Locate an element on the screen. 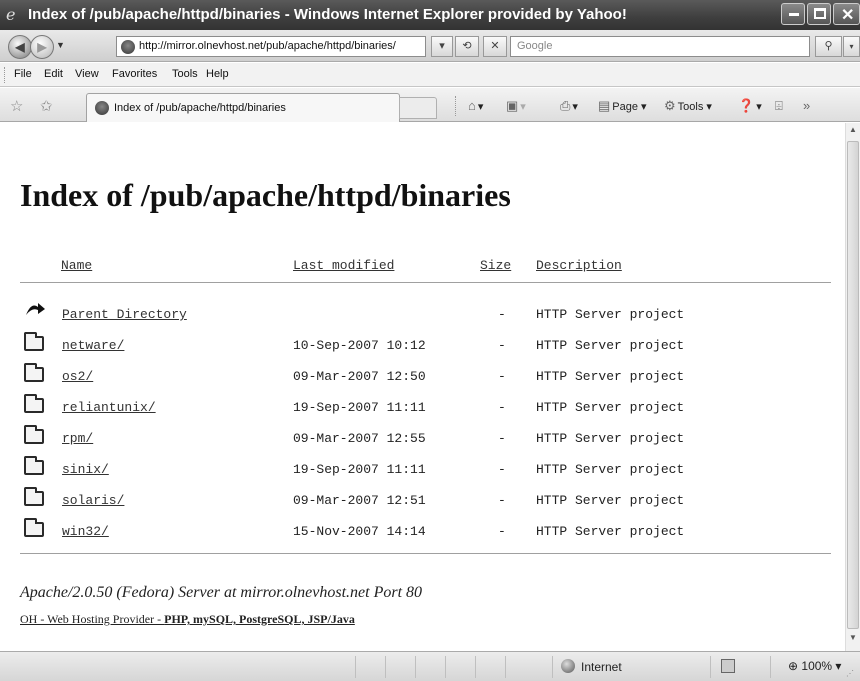 The height and width of the screenshot is (681, 860). toolbar-overflow-button: » is located at coordinates (807, 105).